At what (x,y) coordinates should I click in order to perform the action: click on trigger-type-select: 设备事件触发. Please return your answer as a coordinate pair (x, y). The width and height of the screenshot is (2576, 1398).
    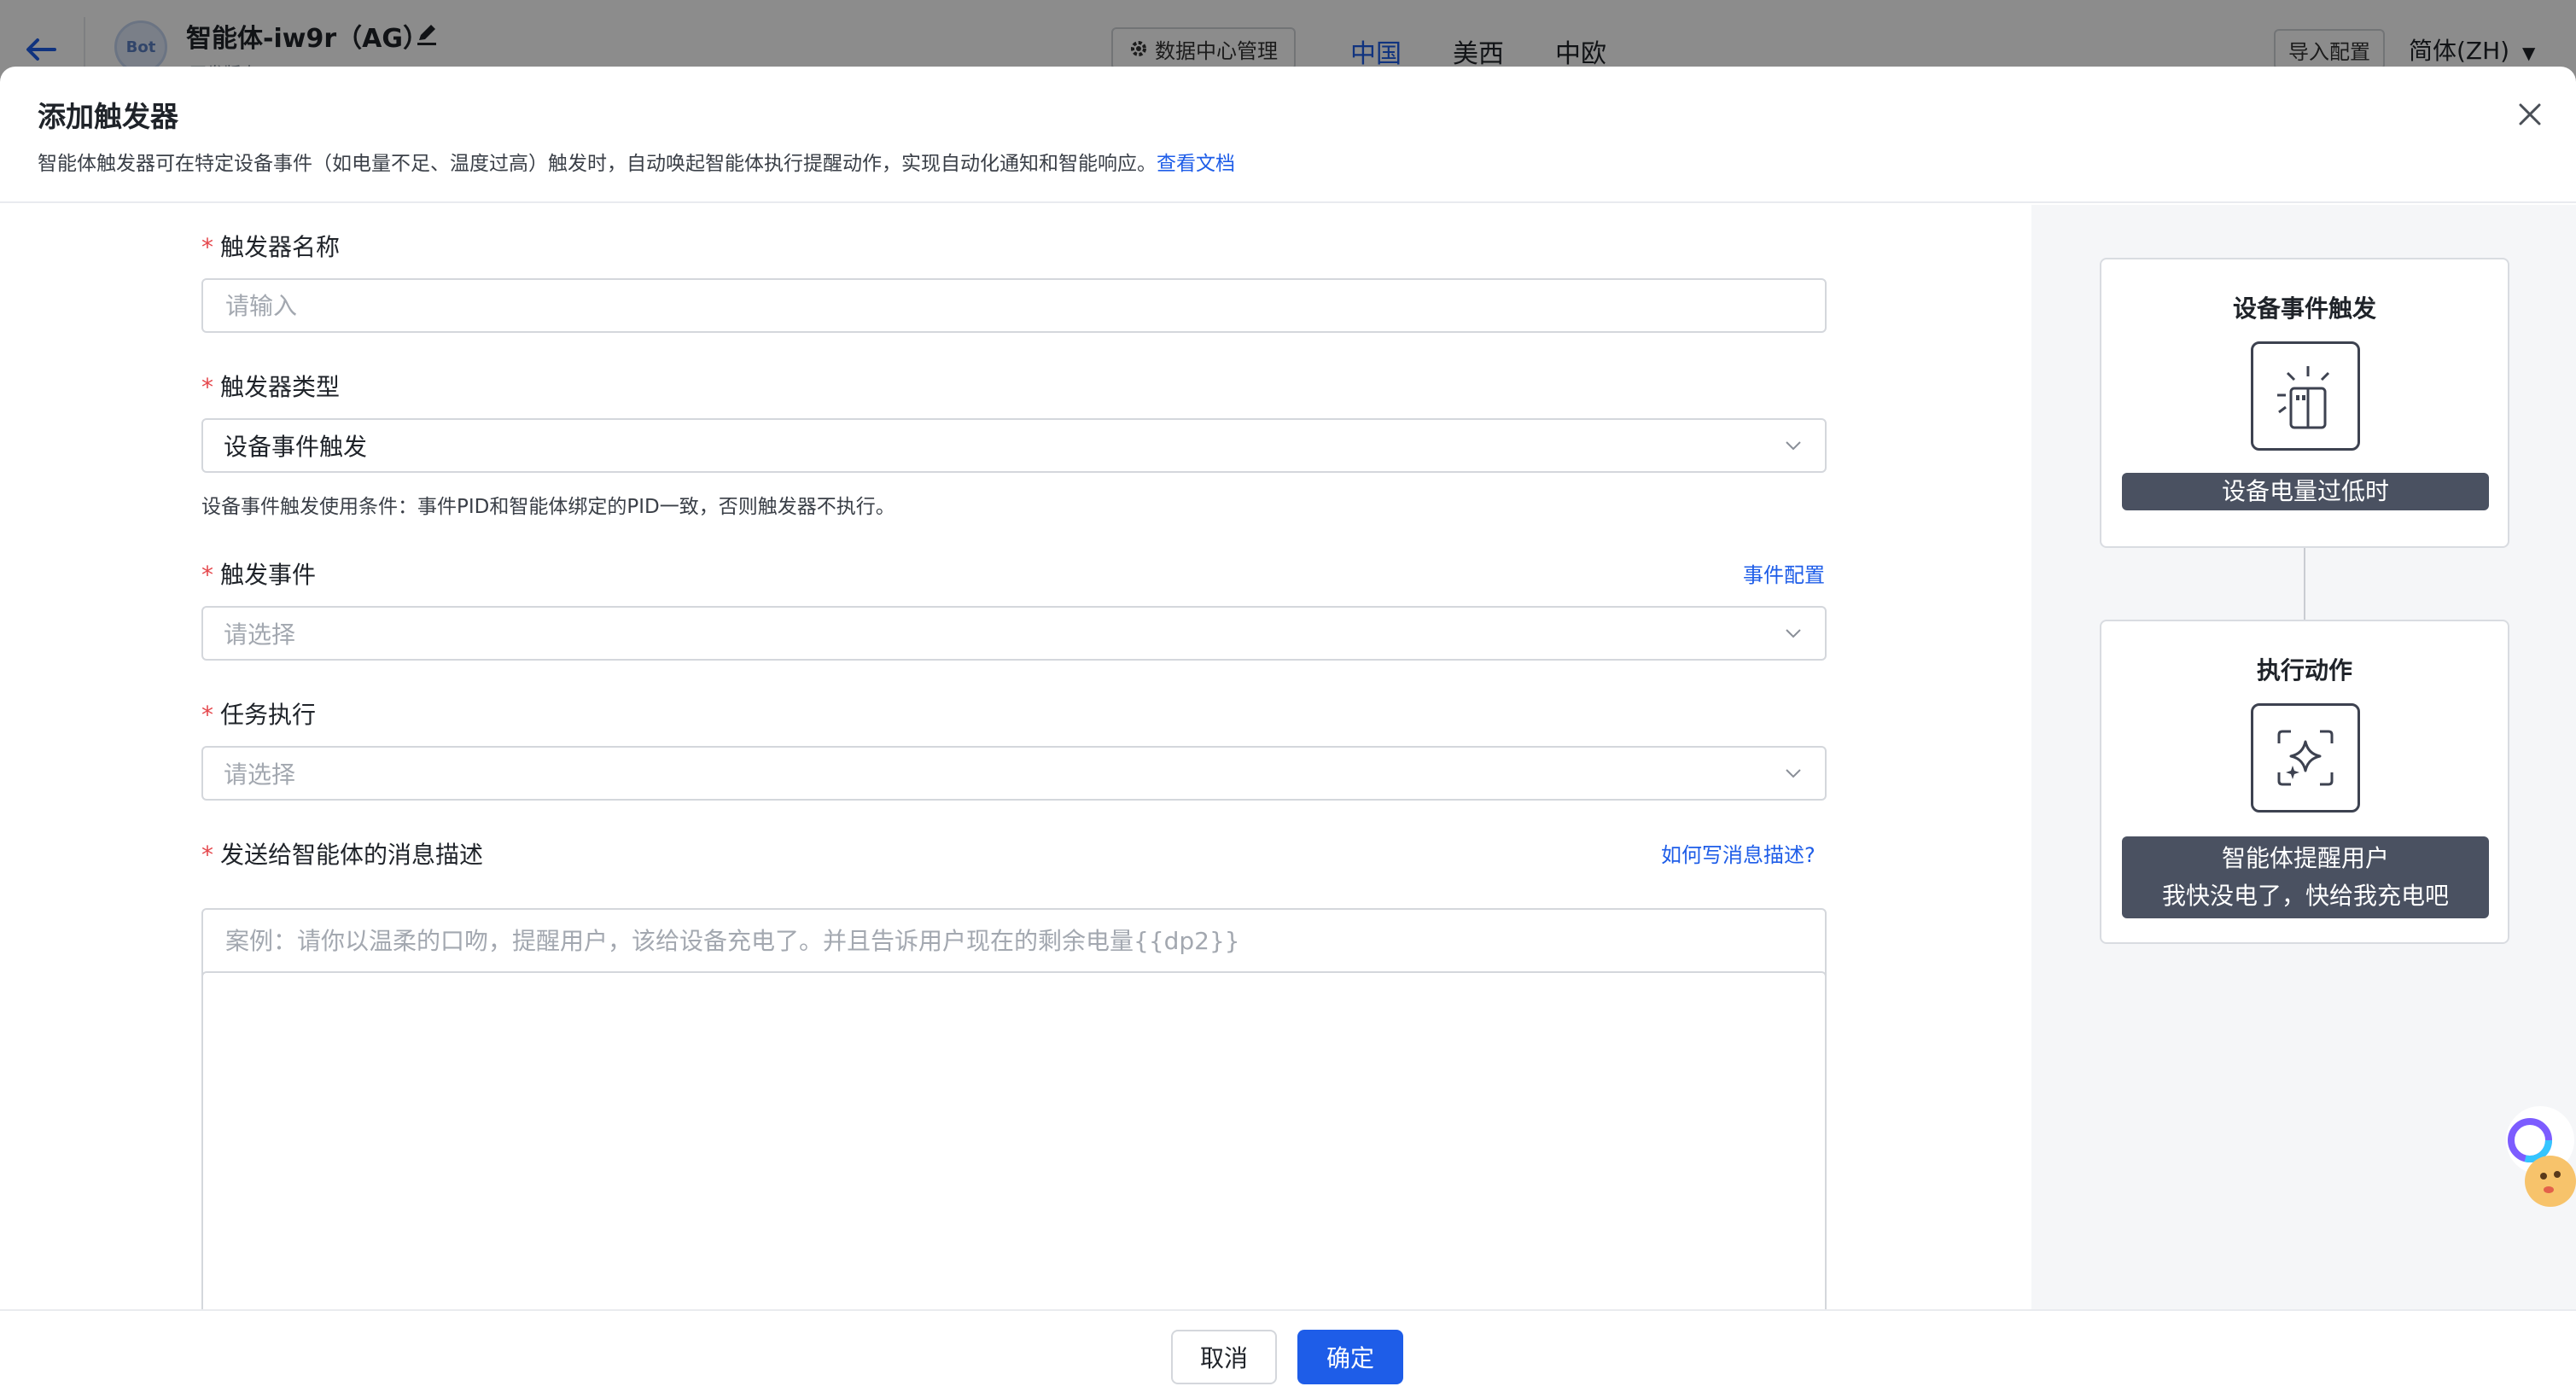
    Looking at the image, I should click on (1014, 445).